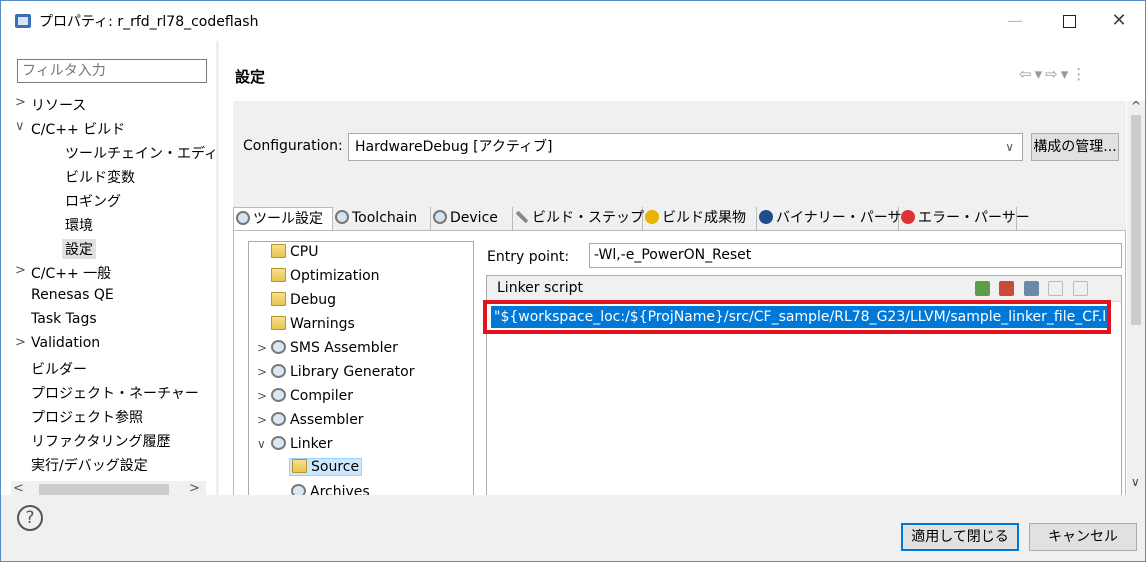  What do you see at coordinates (78, 129) in the screenshot?
I see `nav-item-cpp-build: C/C++ ビルド` at bounding box center [78, 129].